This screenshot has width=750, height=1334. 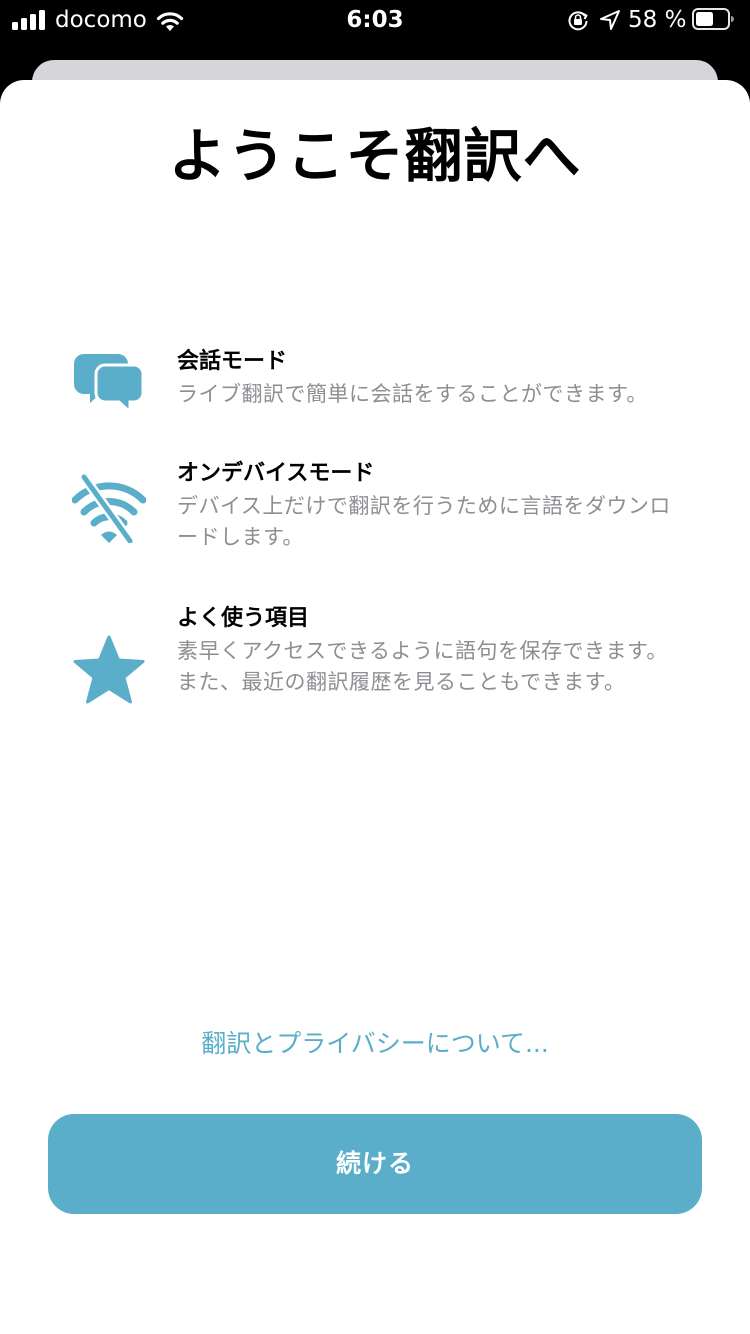 What do you see at coordinates (243, 618) in the screenshot?
I see `feature-title: よく使う項目` at bounding box center [243, 618].